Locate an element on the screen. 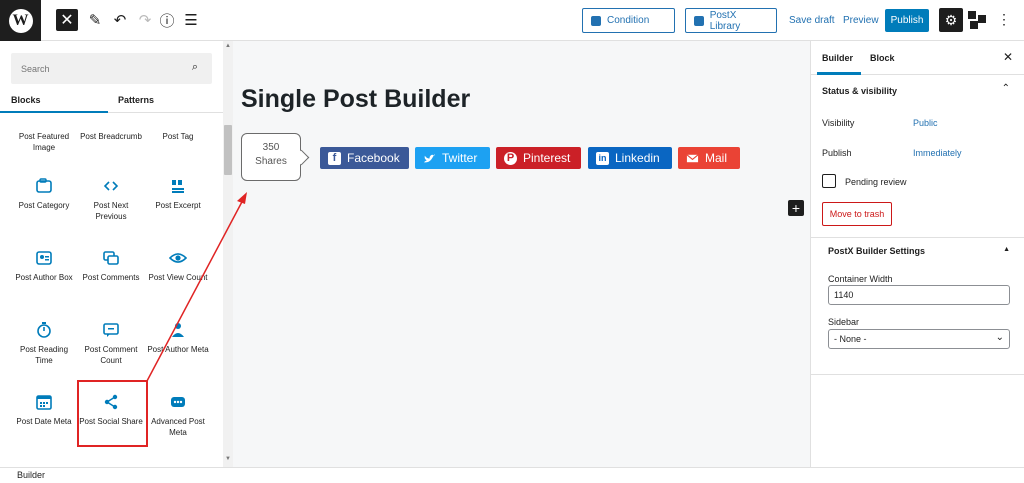  block-post-author-meta: Post Author Meta is located at coordinates (178, 338).